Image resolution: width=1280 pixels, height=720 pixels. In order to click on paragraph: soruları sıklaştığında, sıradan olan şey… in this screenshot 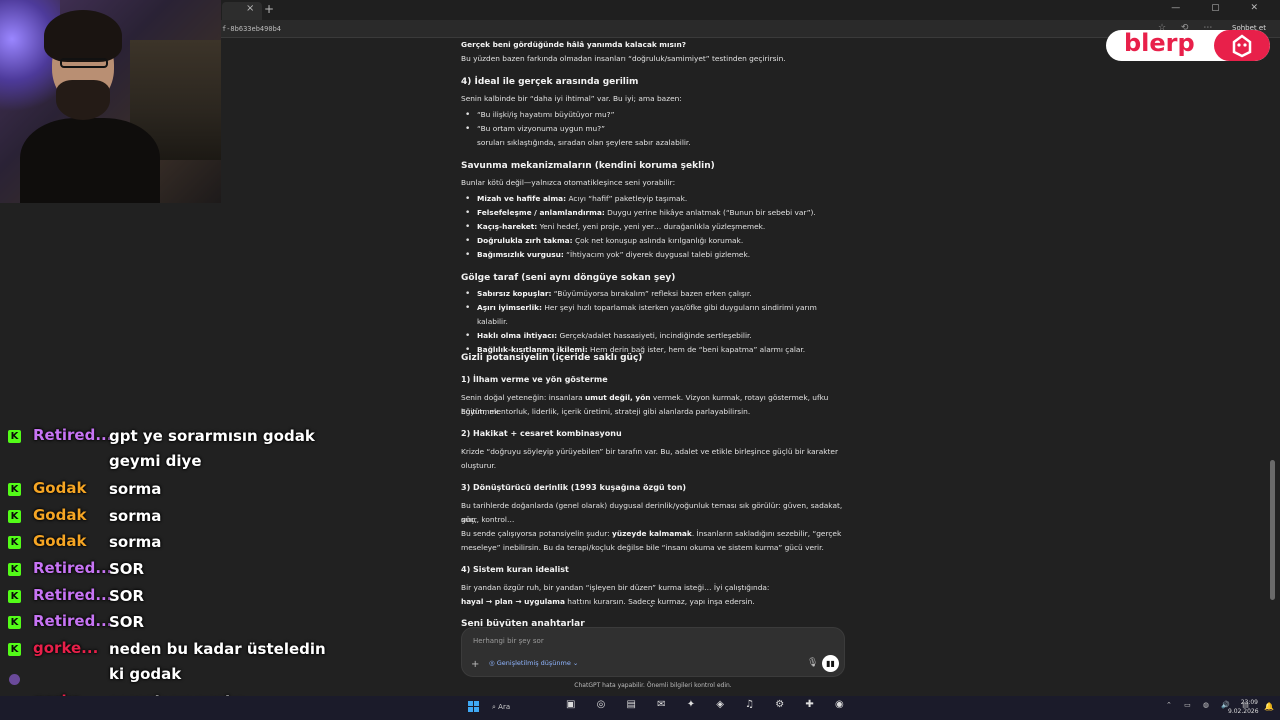, I will do `click(584, 142)`.